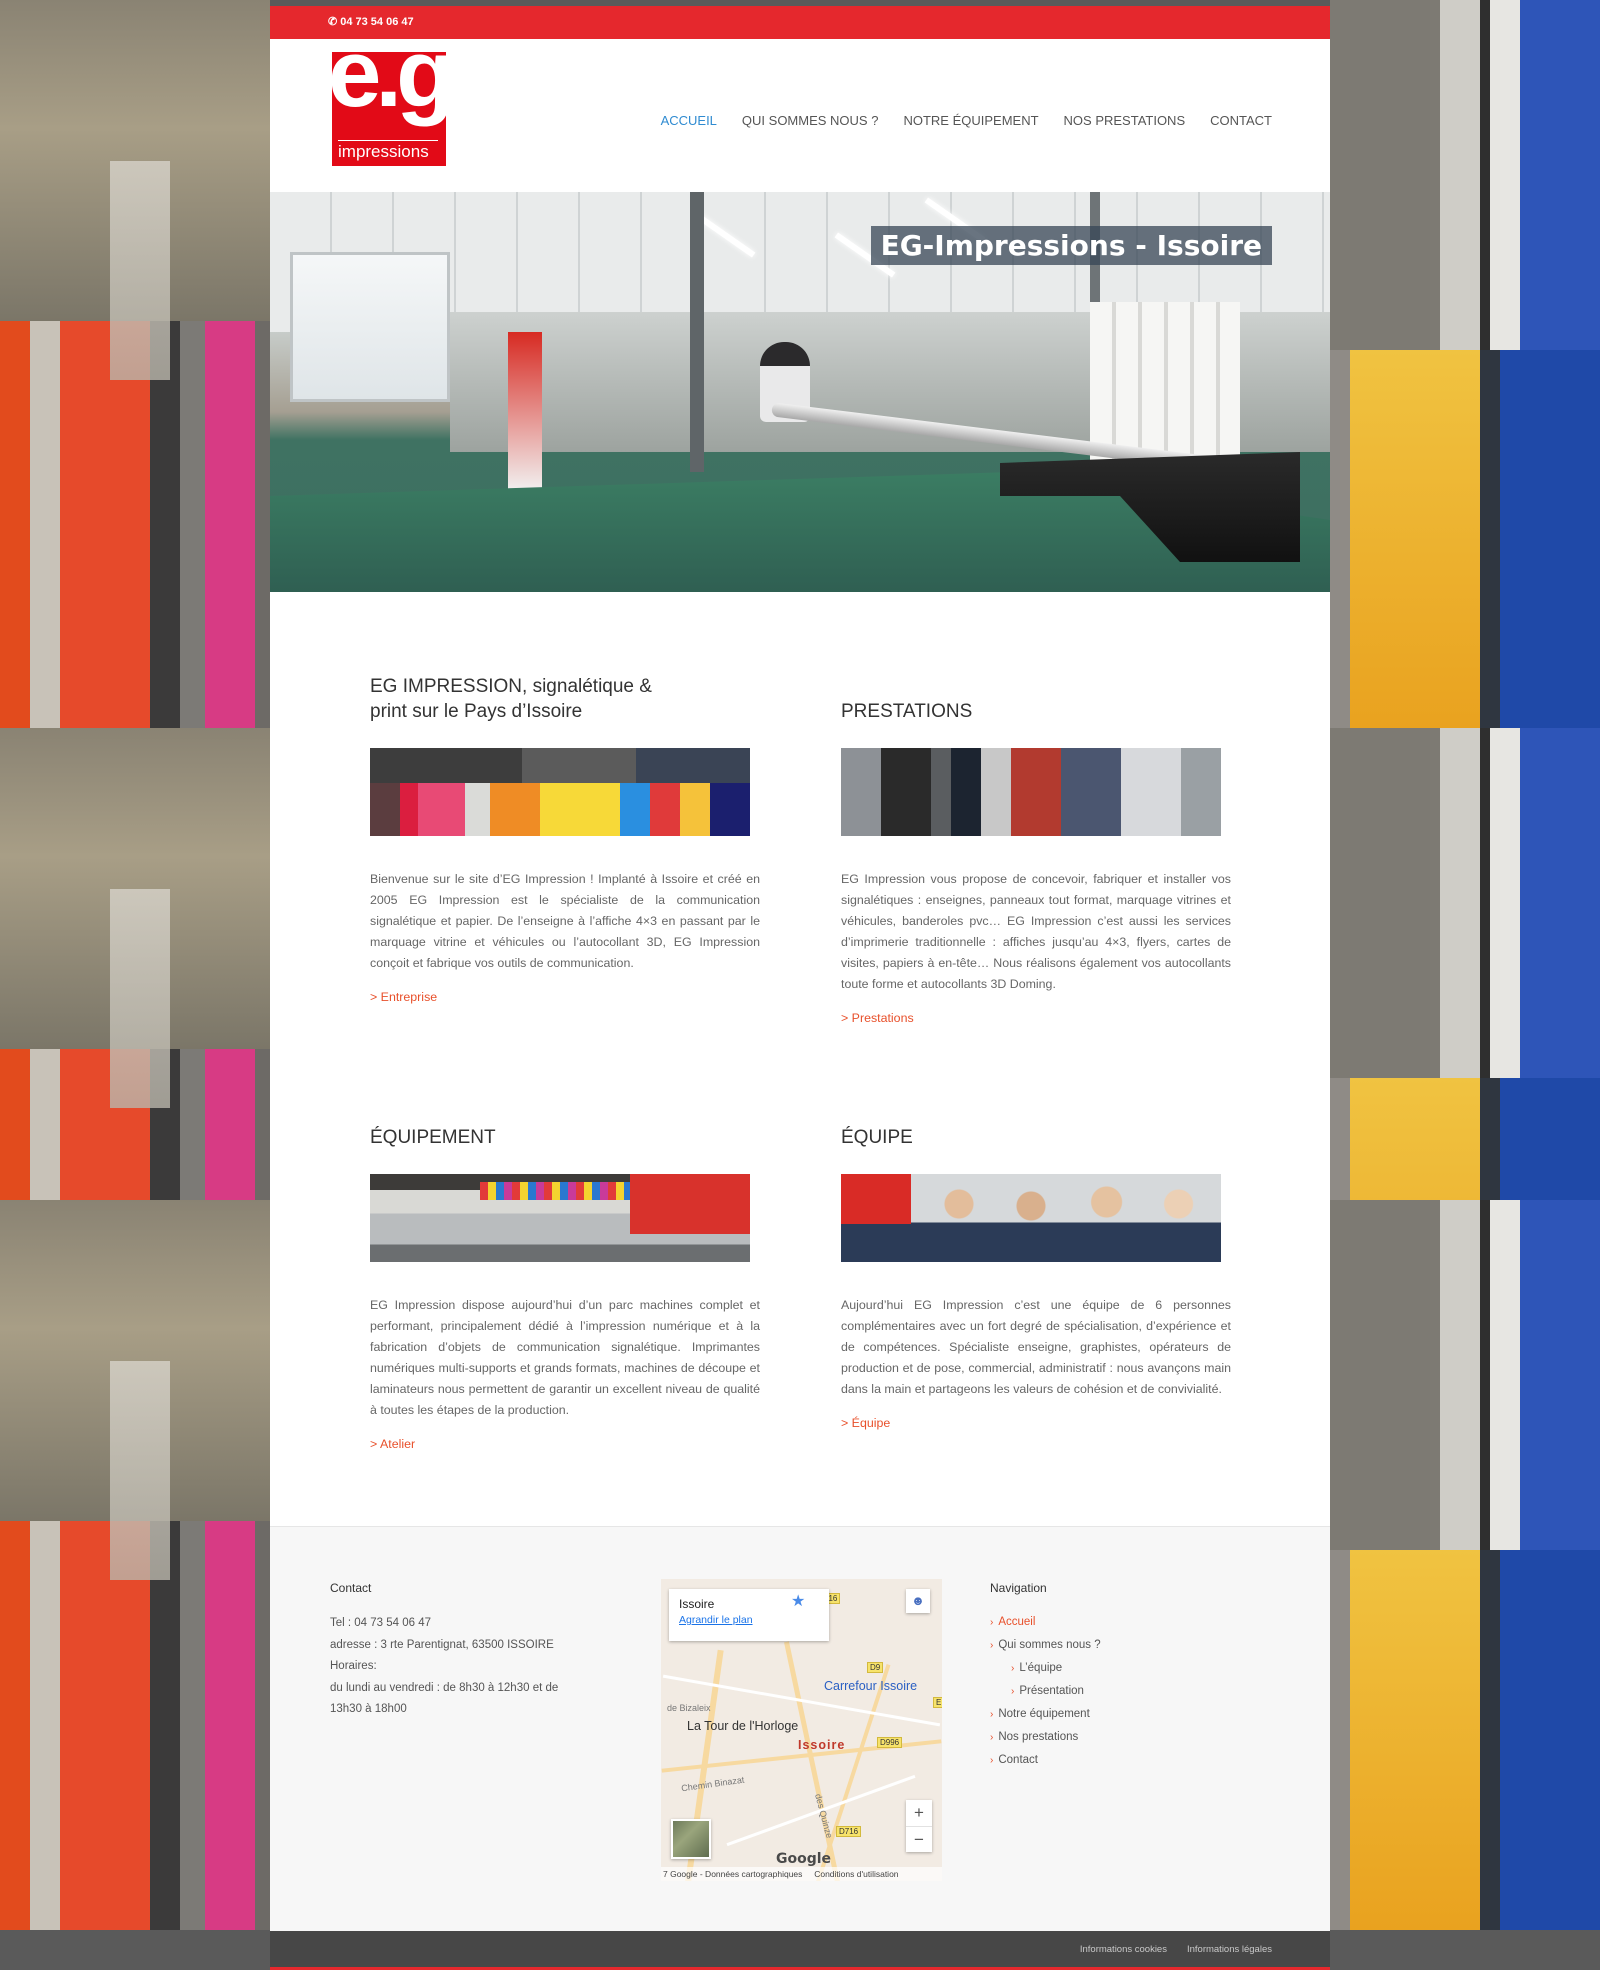 This screenshot has height=1970, width=1600. Describe the element at coordinates (996, 1423) in the screenshot. I see `link-equipe: > Équipe` at that location.